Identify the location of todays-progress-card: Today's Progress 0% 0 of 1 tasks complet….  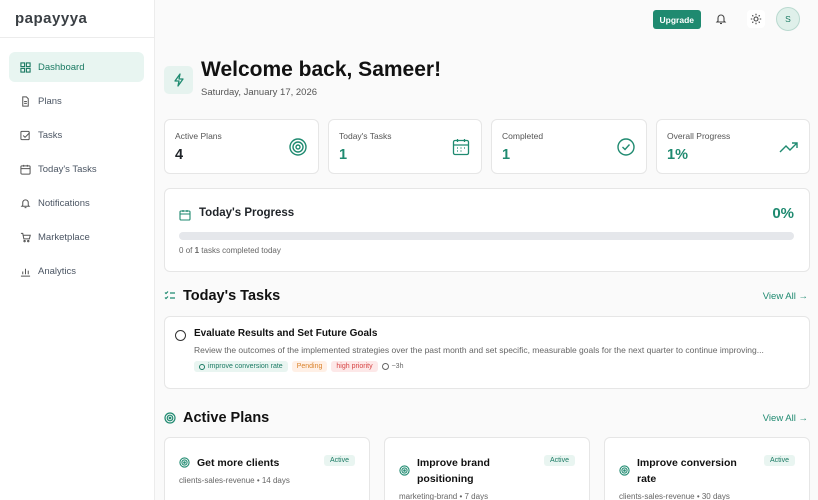
(487, 230).